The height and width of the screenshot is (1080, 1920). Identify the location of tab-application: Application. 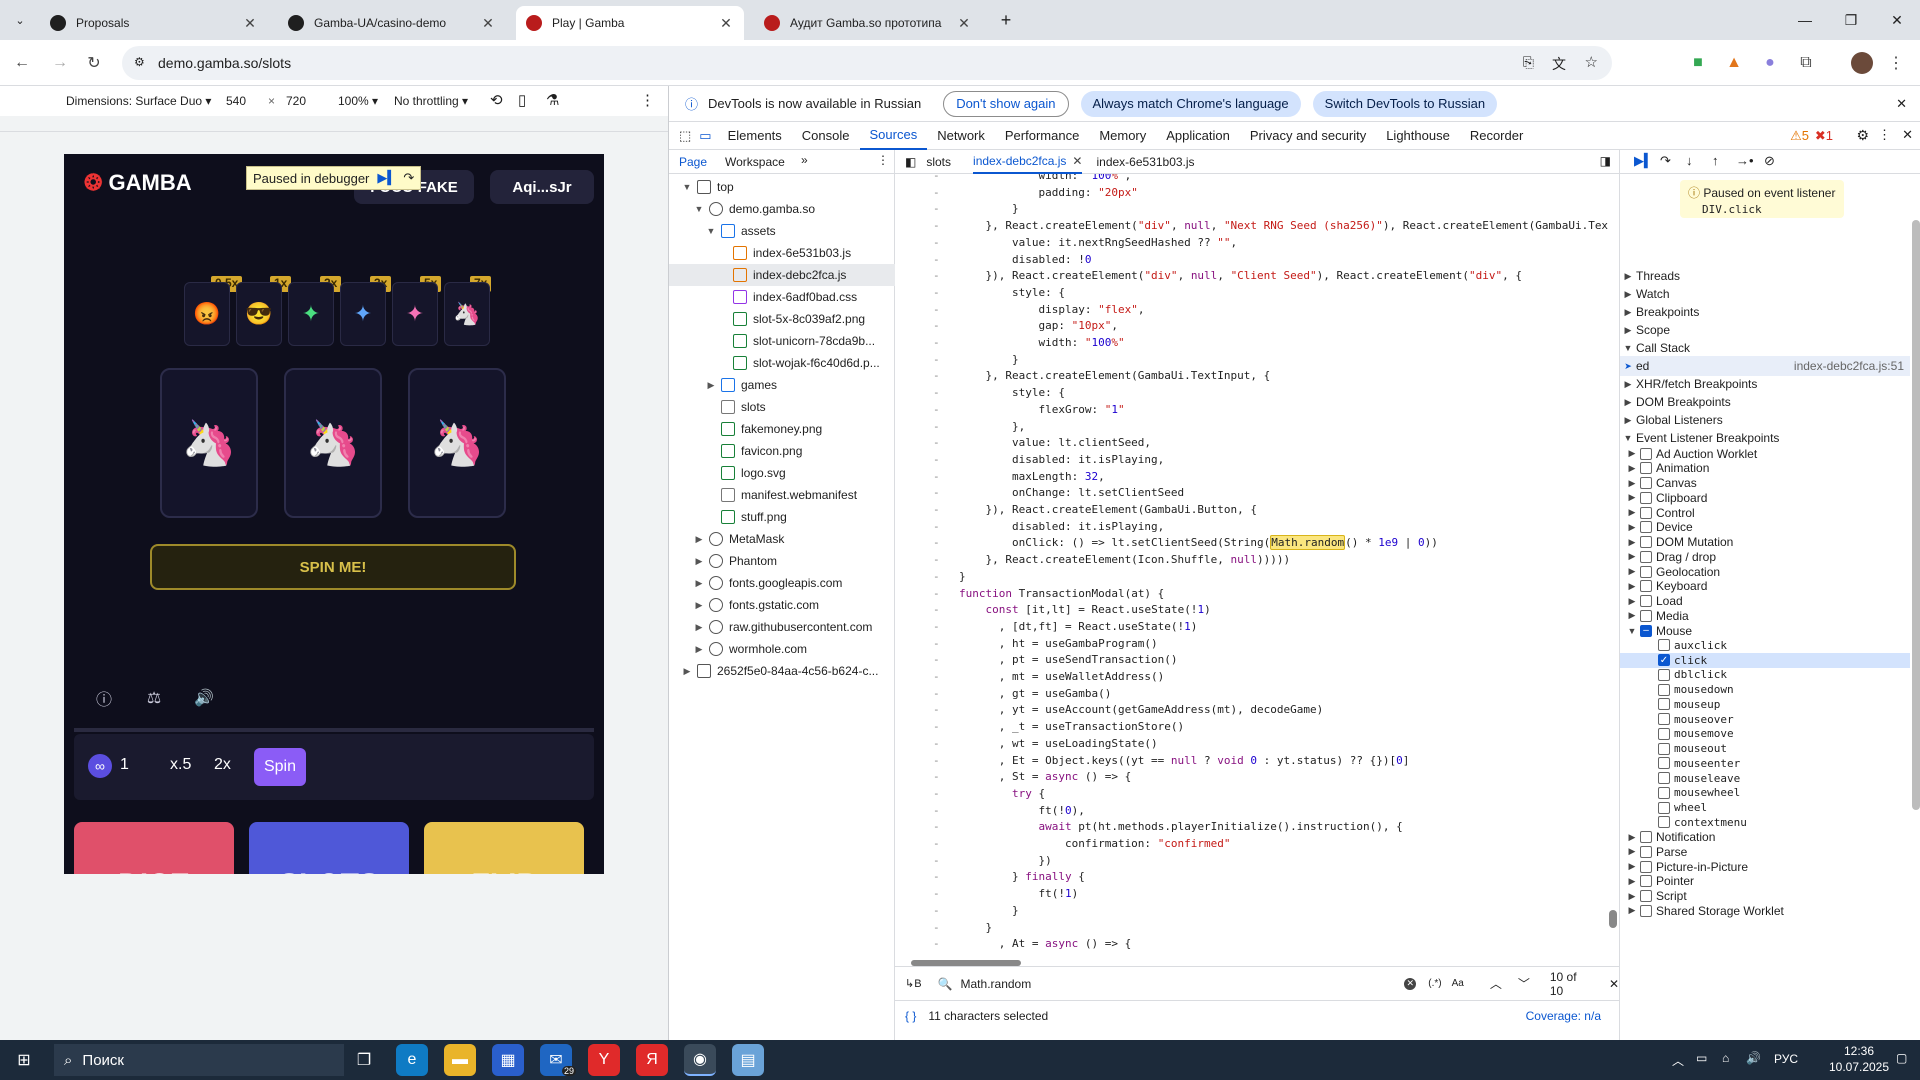
(1198, 136).